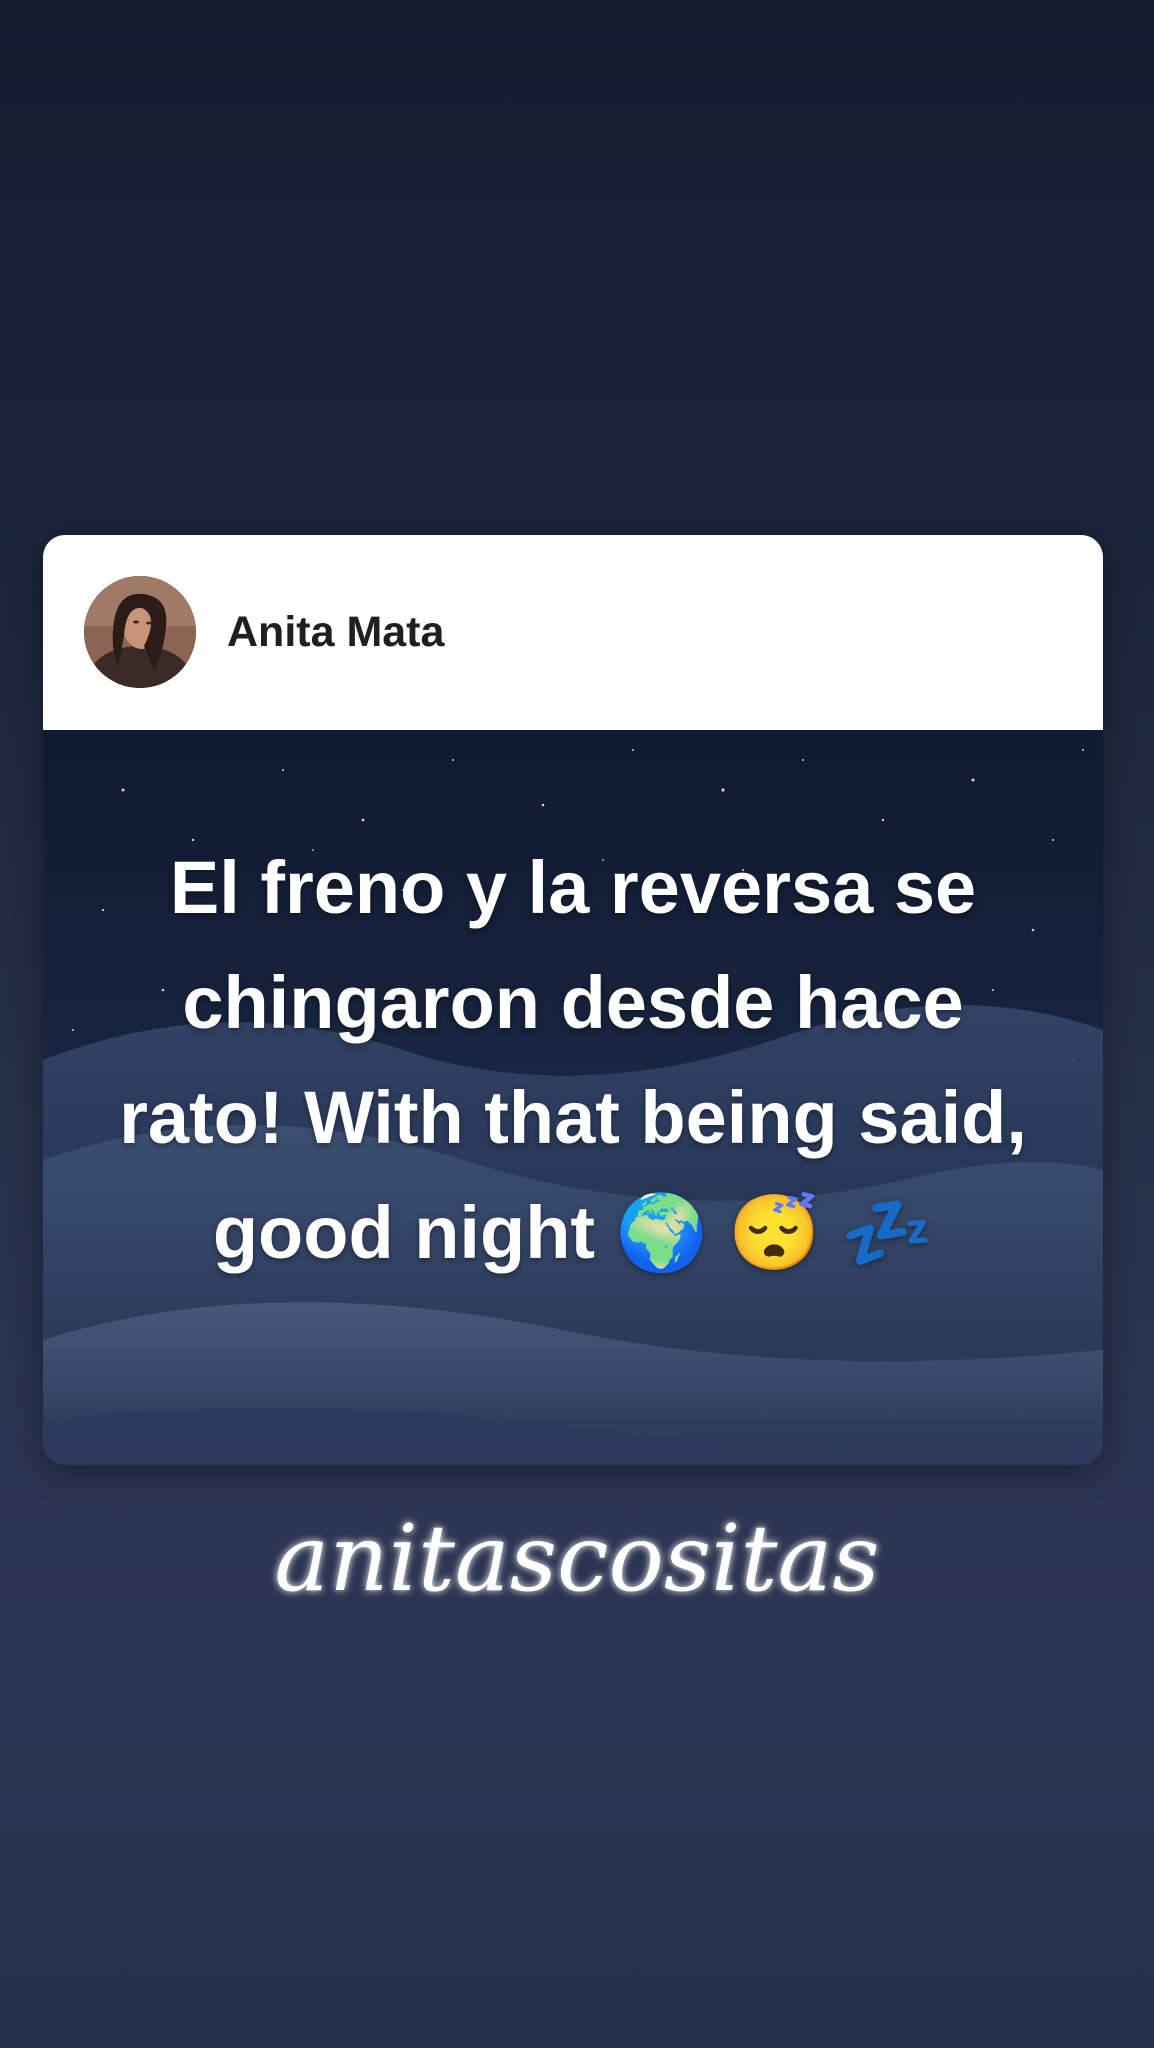  What do you see at coordinates (335, 632) in the screenshot?
I see `author-name: Anita Mata` at bounding box center [335, 632].